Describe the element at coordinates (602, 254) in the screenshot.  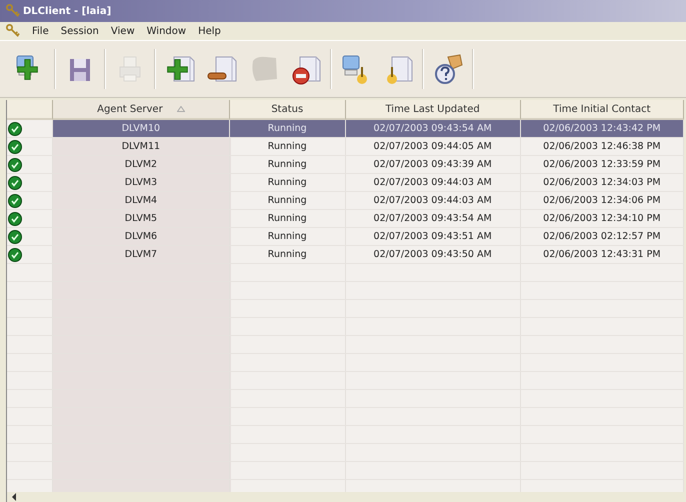
I see `table-cell: 02/06/2003 12:43:31 PM` at that location.